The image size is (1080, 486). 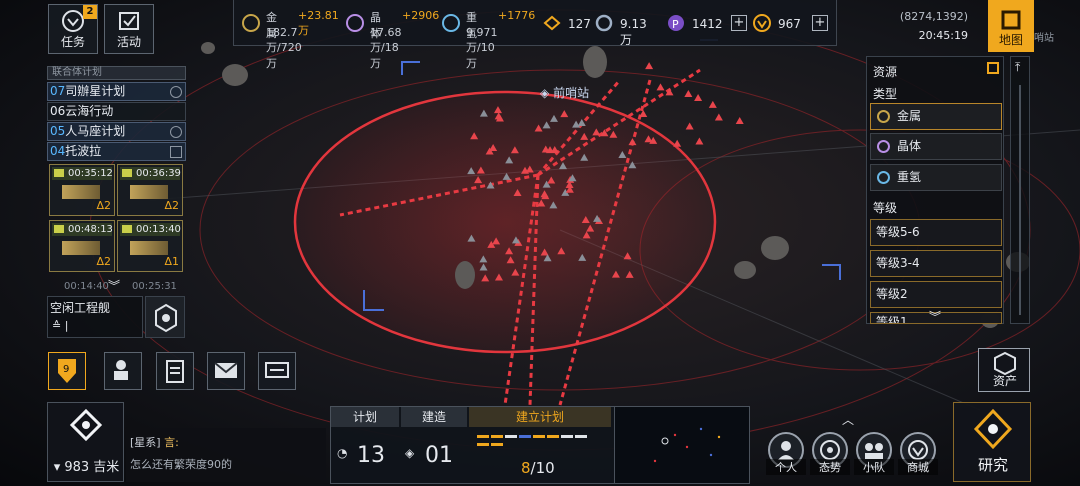 I want to click on events-label: 活动, so click(x=128, y=42).